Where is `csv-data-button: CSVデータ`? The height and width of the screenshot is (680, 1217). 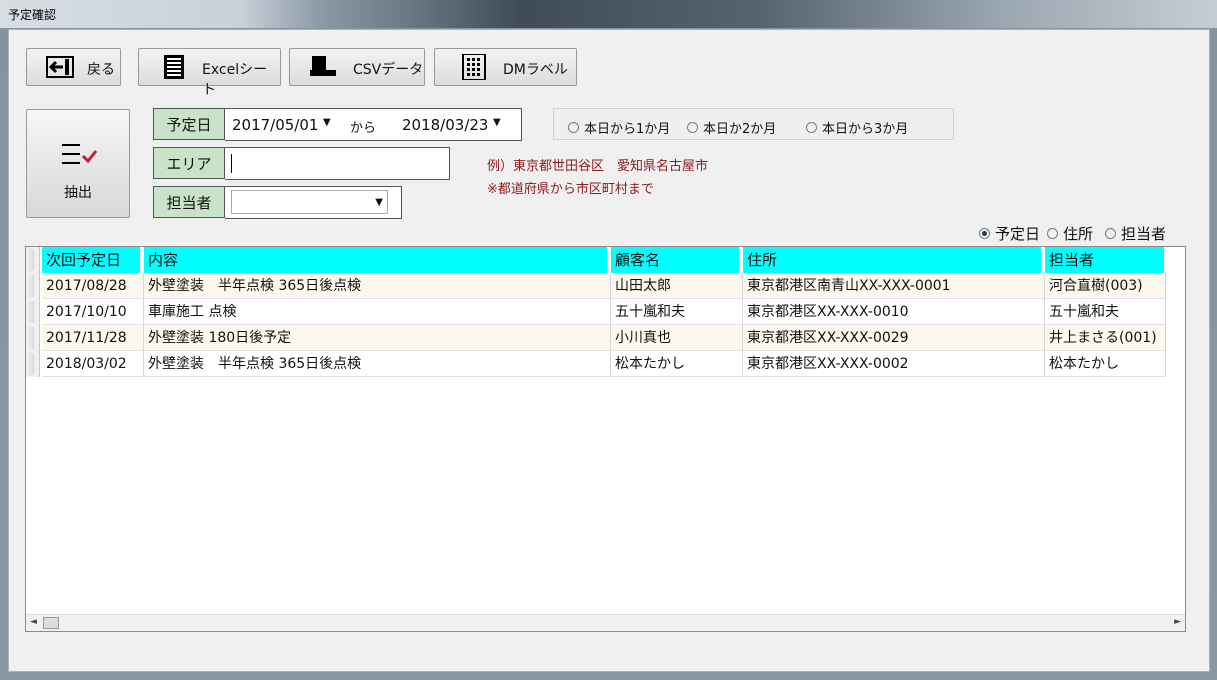 csv-data-button: CSVデータ is located at coordinates (357, 67).